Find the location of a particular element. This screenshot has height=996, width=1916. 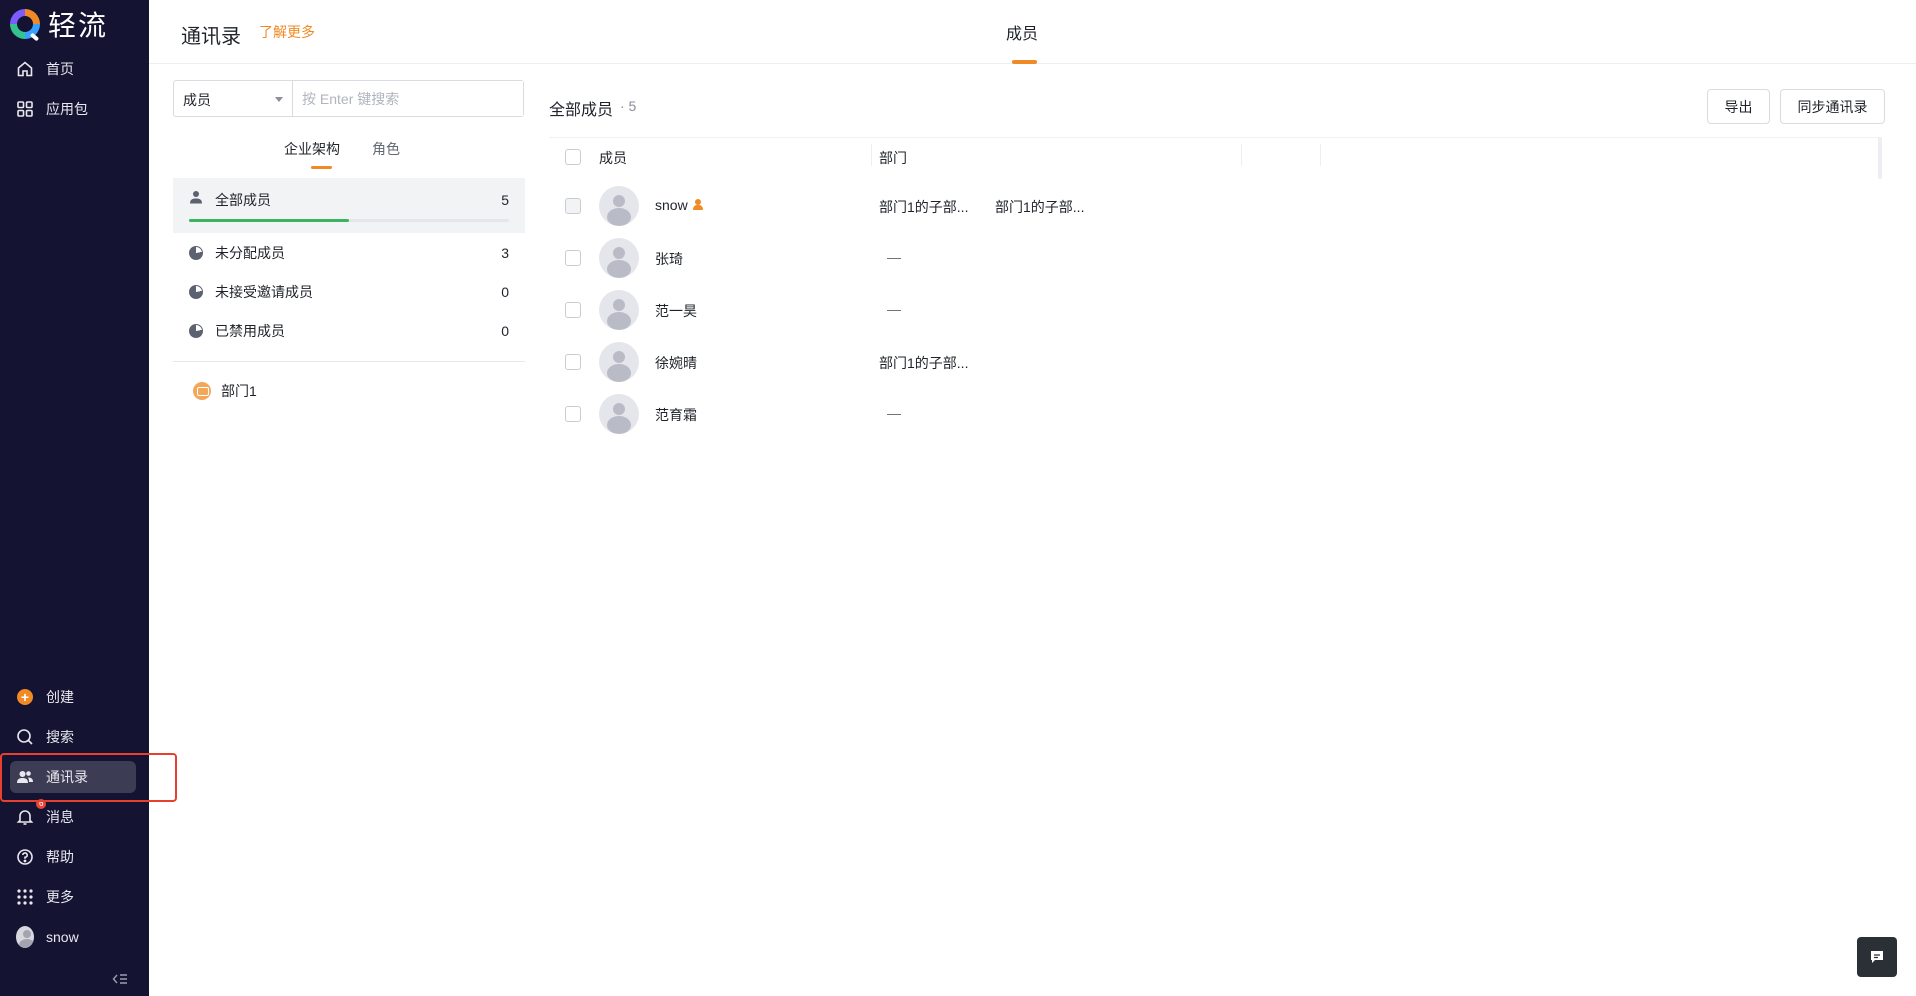

search-input is located at coordinates (408, 98).